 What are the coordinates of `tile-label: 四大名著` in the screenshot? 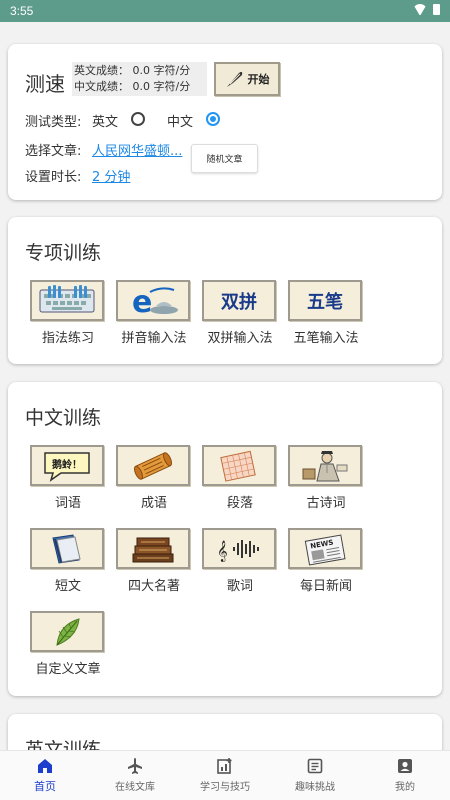 It's located at (153, 586).